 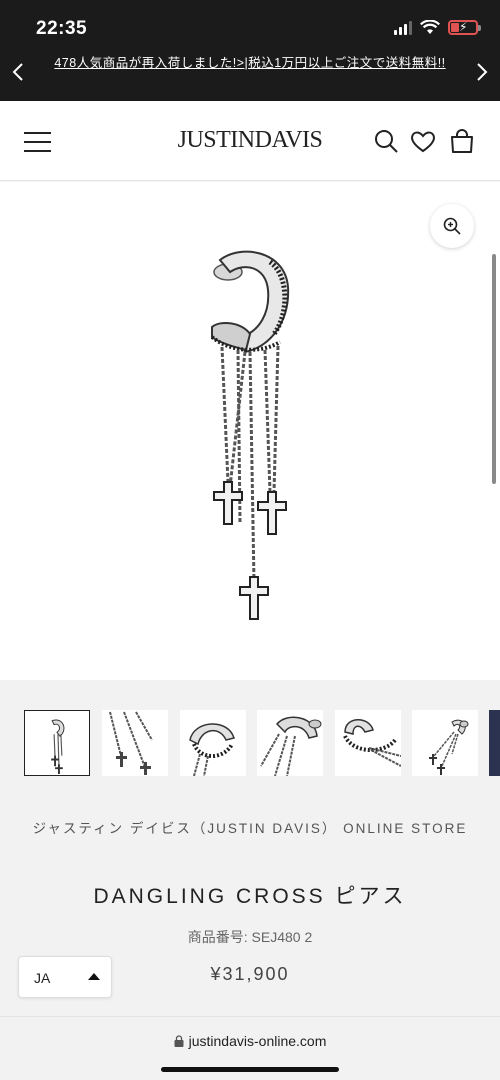 I want to click on signal-icon, so click(x=403, y=27).